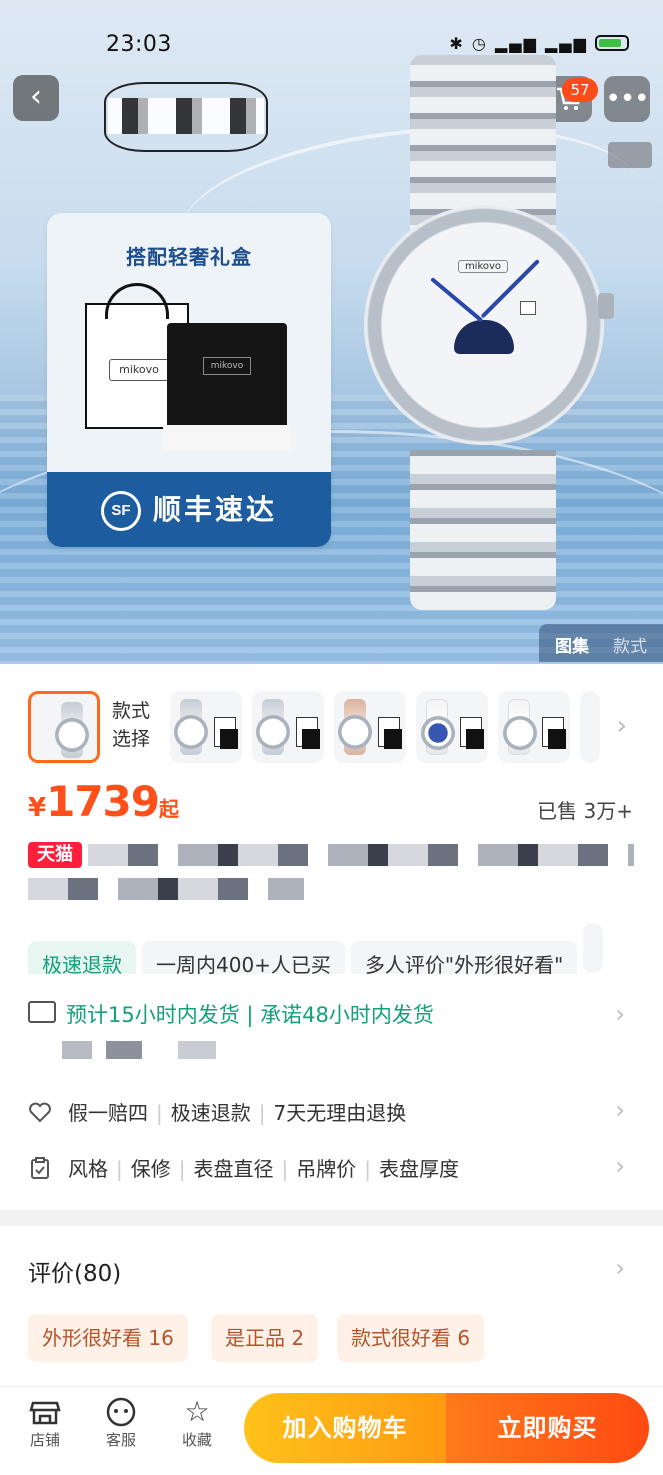 This screenshot has height=1475, width=663. I want to click on price-suffix: 起, so click(169, 809).